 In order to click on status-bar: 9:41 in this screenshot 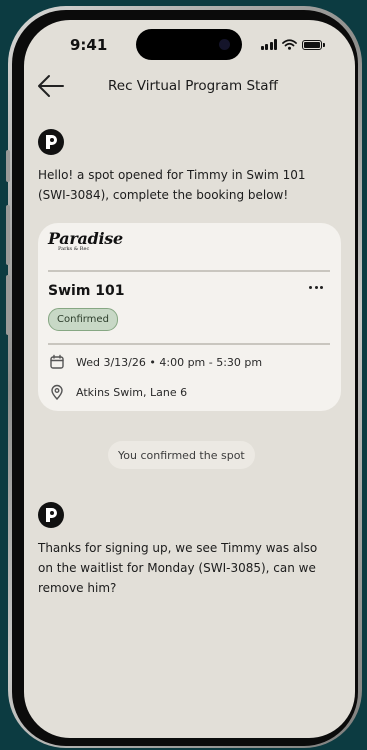, I will do `click(189, 45)`.